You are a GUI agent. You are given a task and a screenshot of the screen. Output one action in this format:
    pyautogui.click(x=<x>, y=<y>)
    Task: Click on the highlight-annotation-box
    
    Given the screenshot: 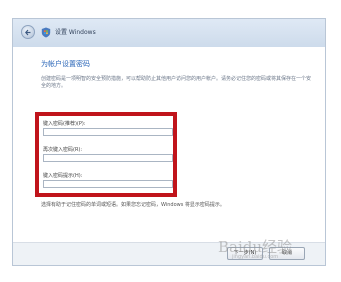 What is the action you would take?
    pyautogui.click(x=106, y=154)
    